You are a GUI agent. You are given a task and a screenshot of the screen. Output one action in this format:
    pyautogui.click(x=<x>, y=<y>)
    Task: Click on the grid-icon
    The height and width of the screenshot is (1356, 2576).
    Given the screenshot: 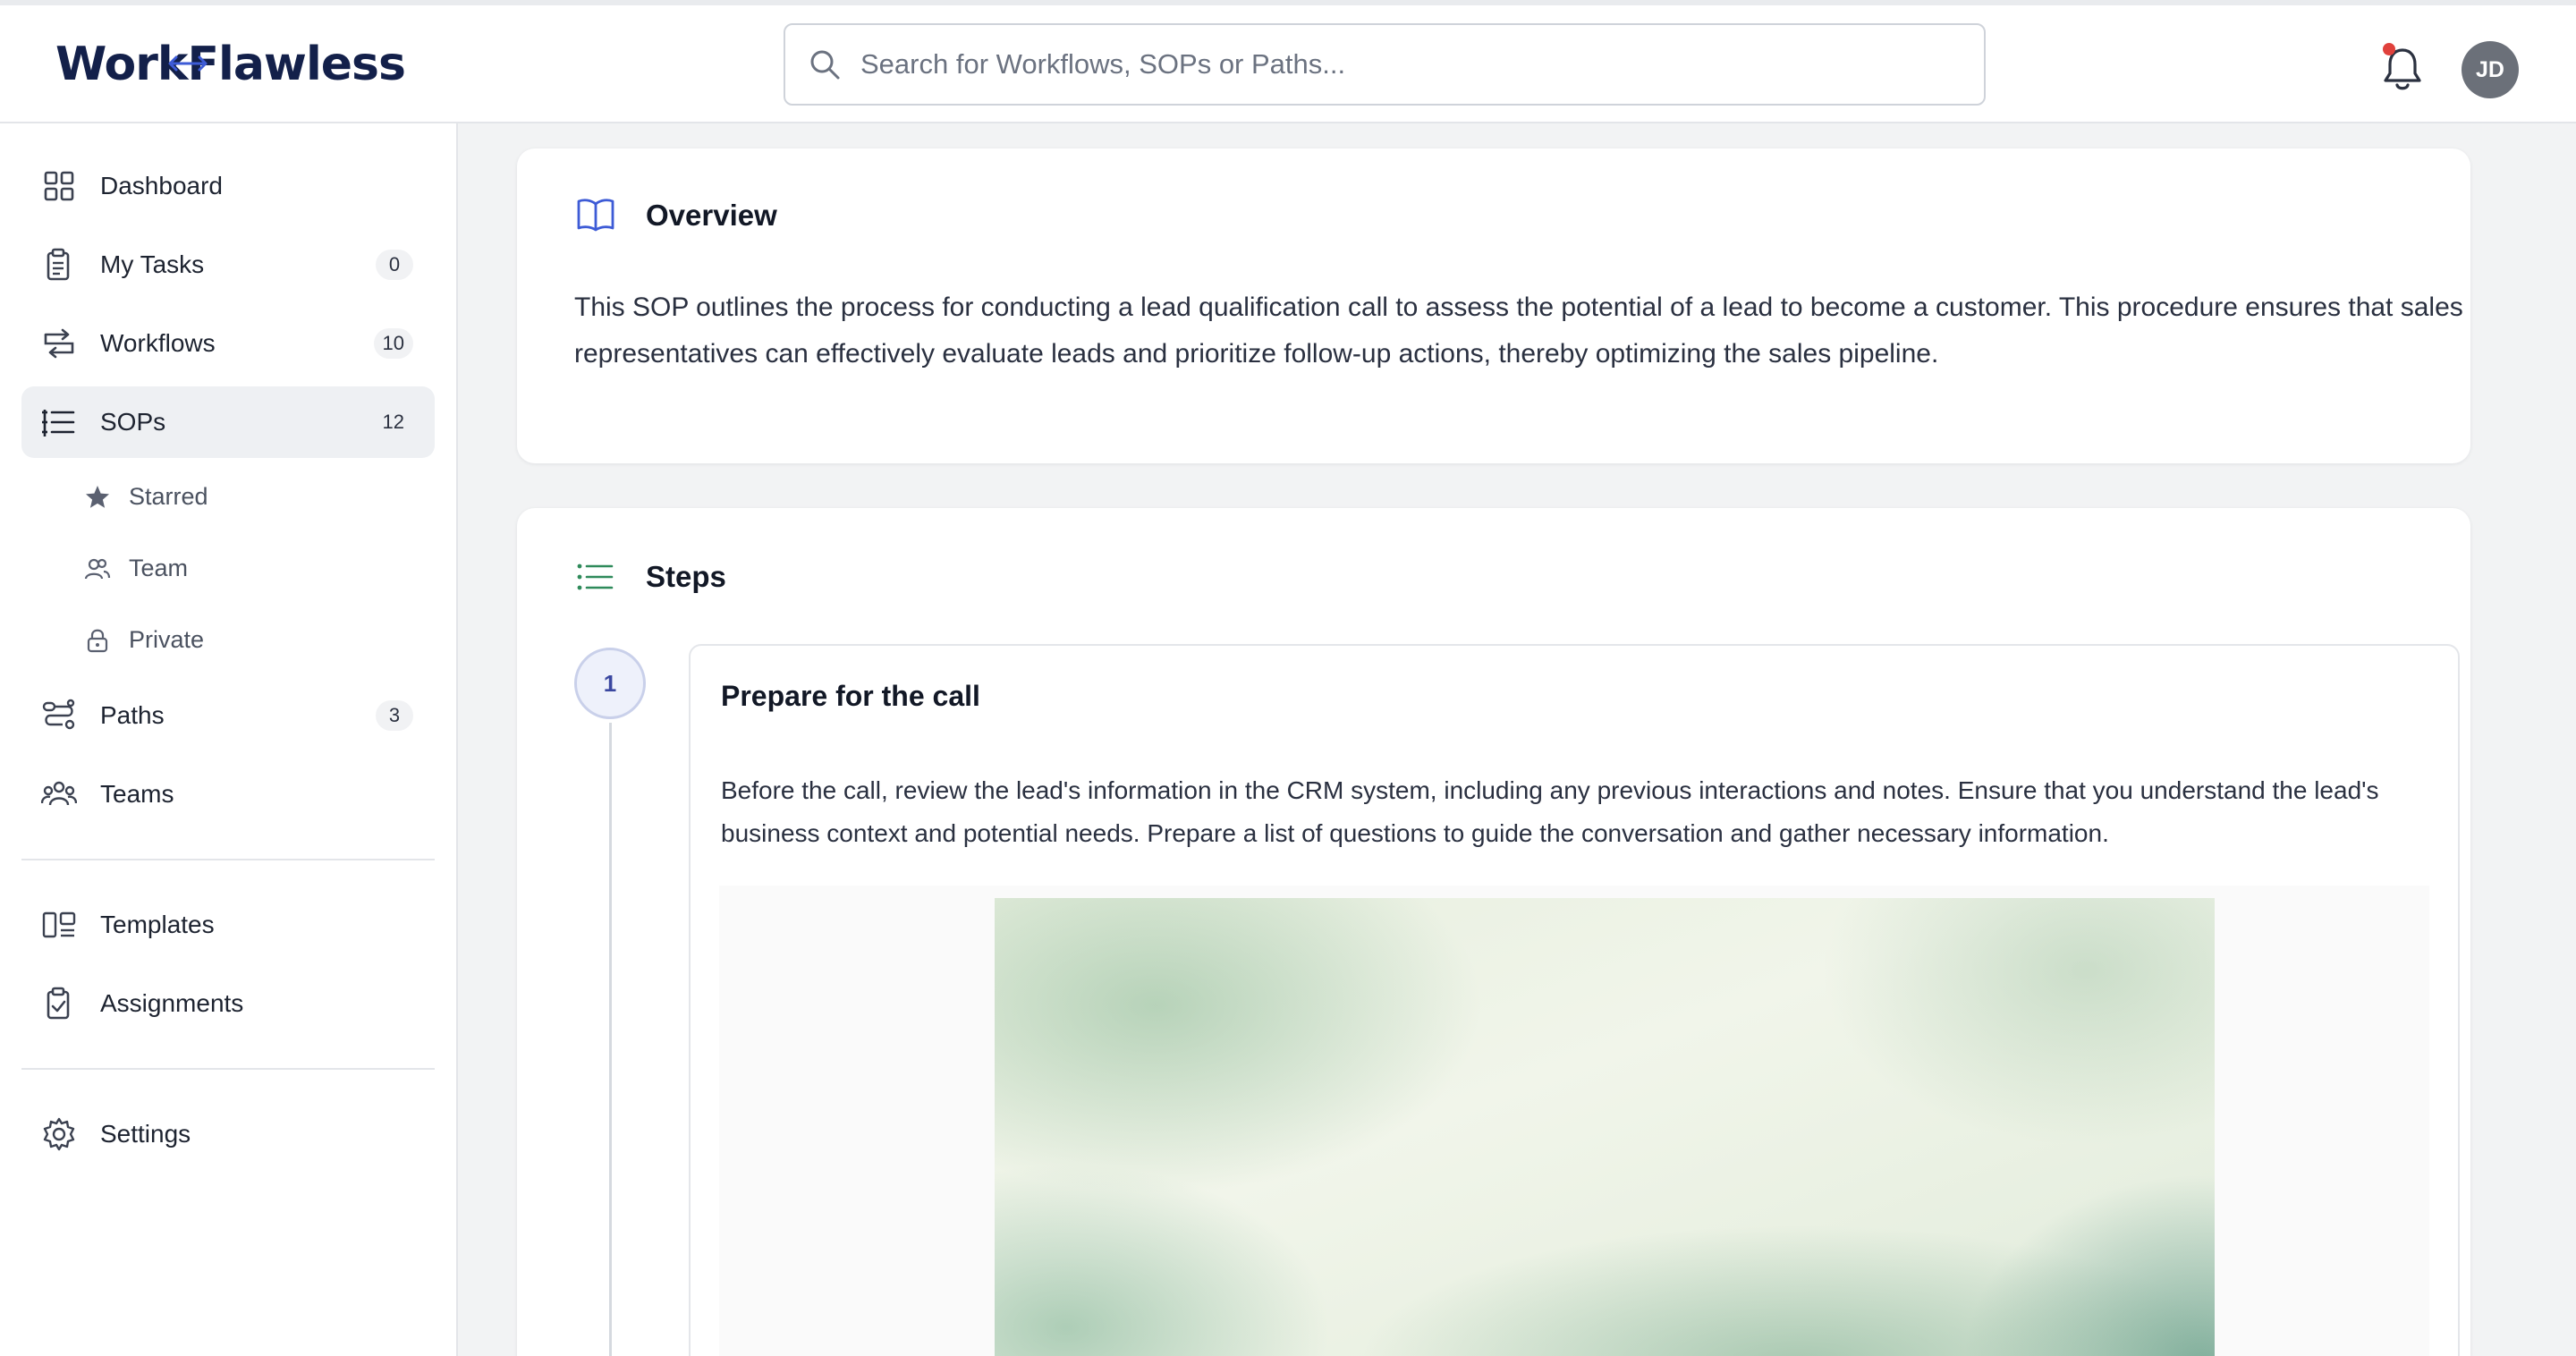 What is the action you would take?
    pyautogui.click(x=59, y=186)
    